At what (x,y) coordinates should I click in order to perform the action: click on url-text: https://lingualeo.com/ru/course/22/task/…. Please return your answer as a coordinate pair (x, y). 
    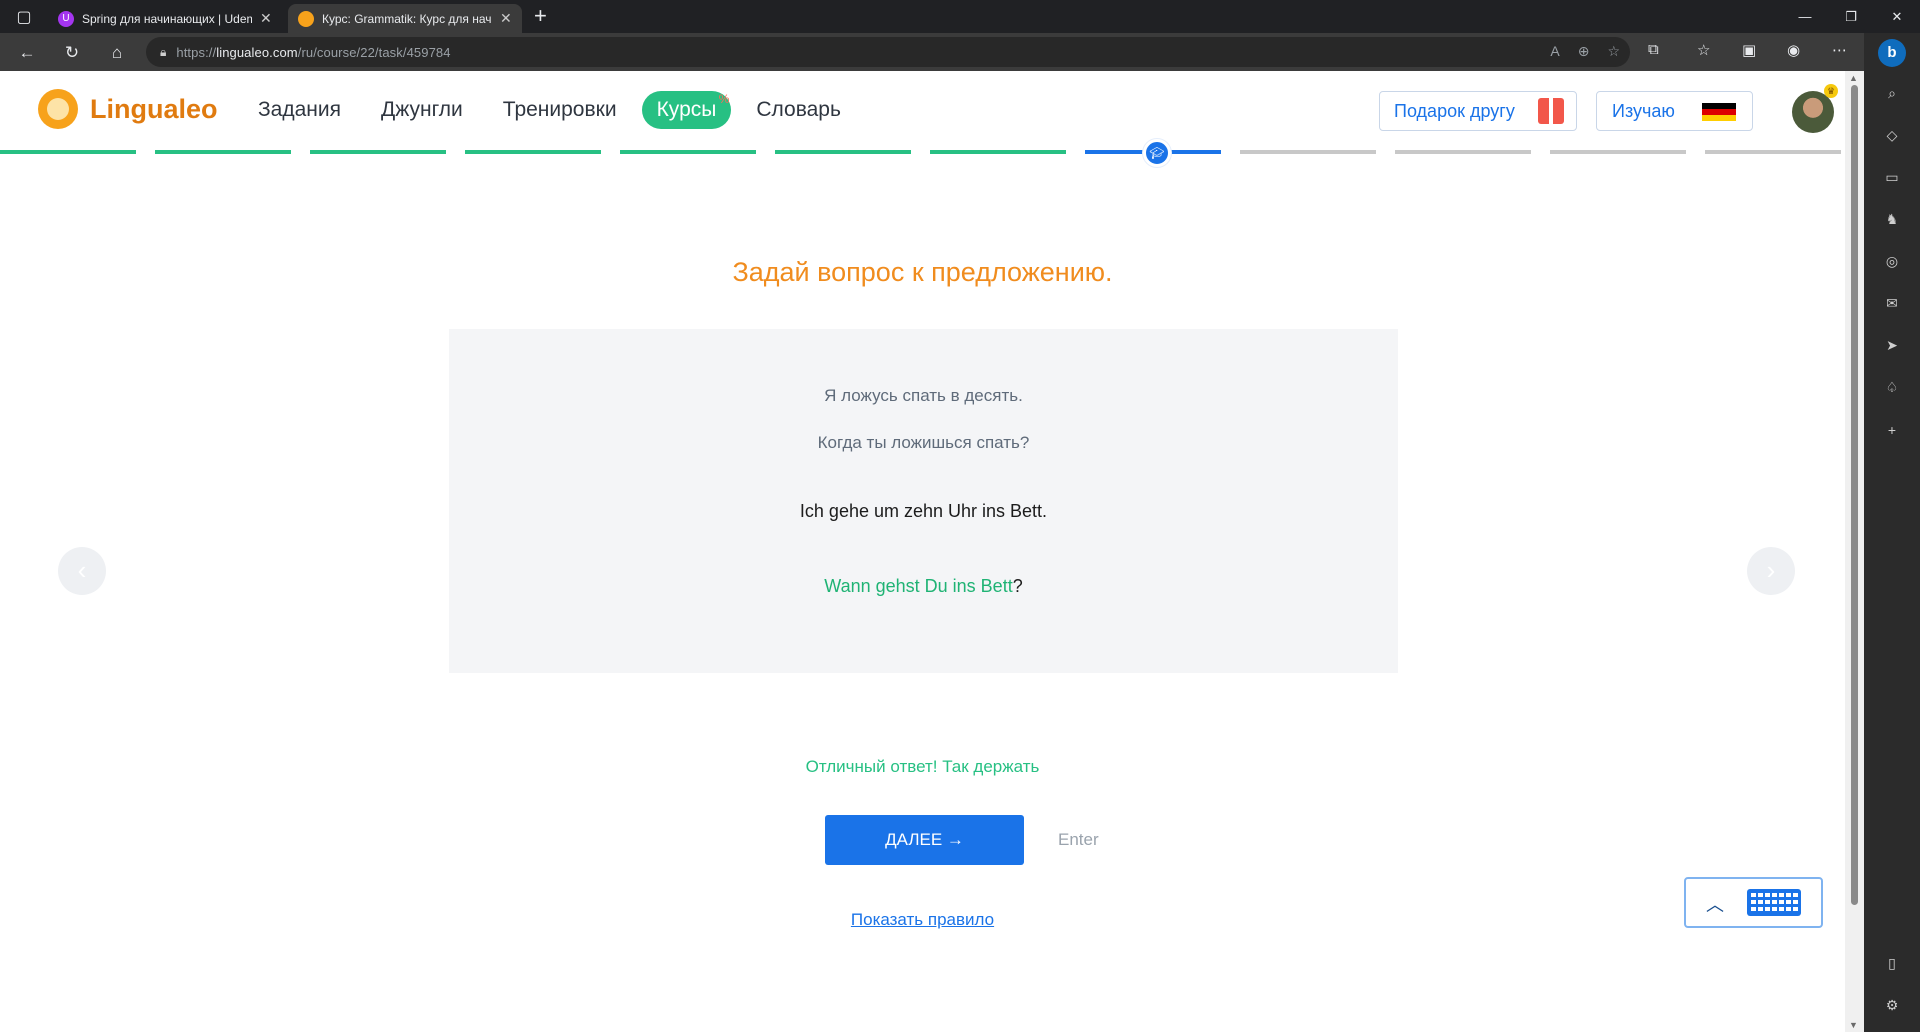
    Looking at the image, I should click on (313, 52).